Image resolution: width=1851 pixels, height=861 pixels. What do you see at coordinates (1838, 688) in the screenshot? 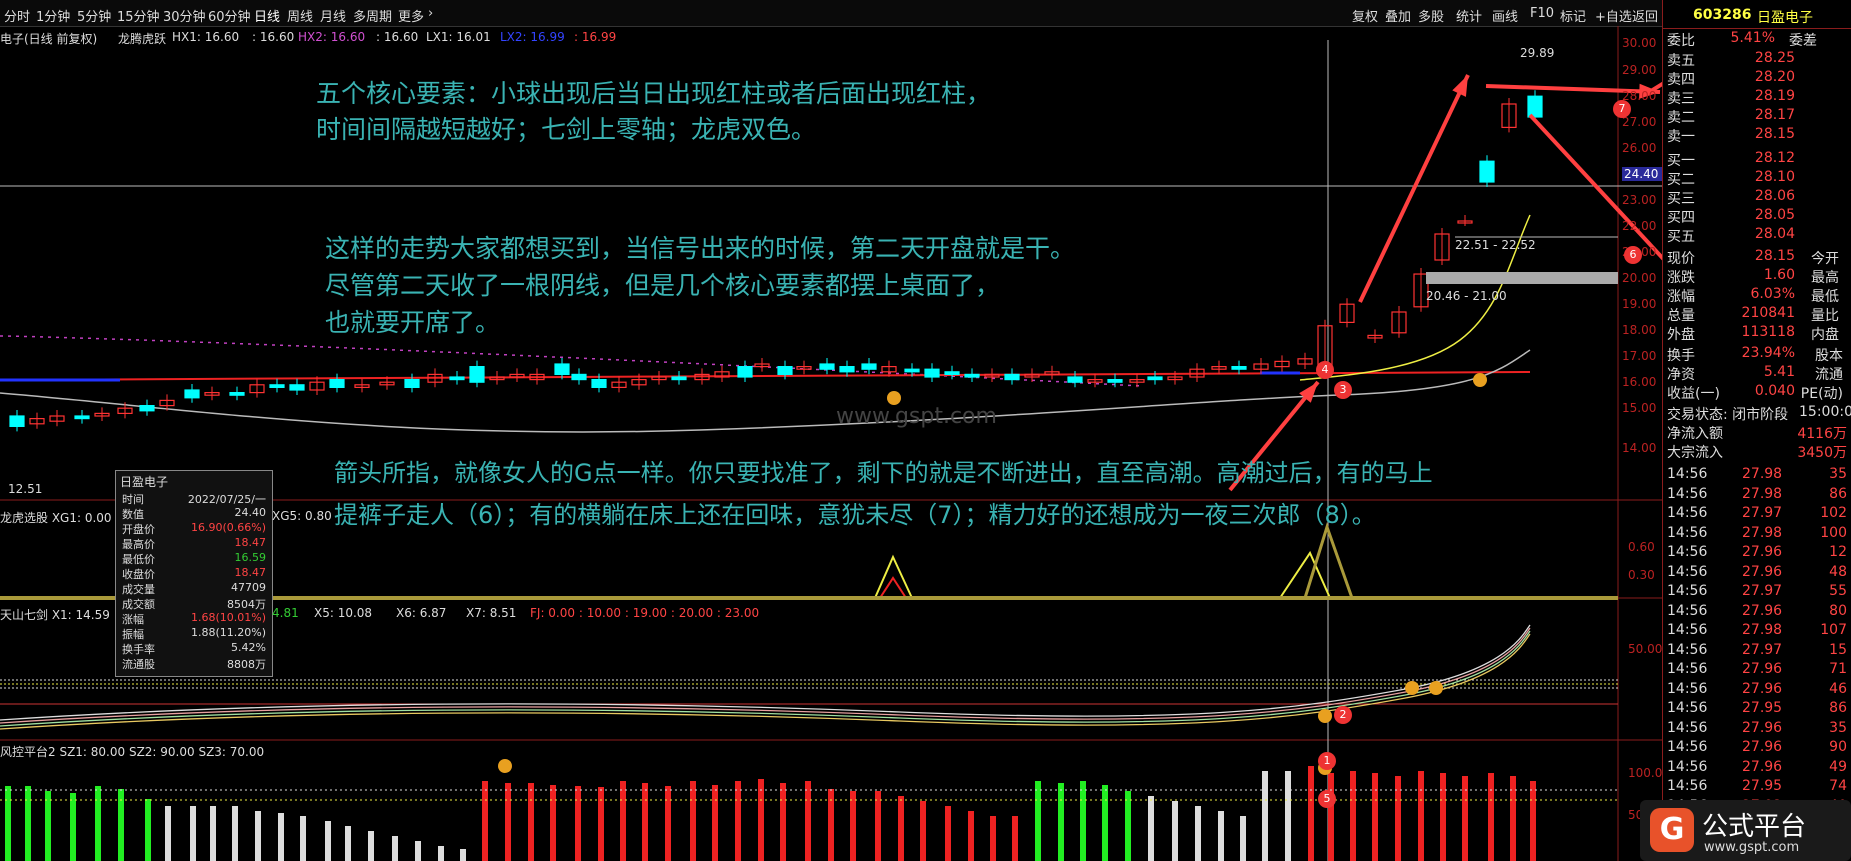
I see `tick-volume: 46` at bounding box center [1838, 688].